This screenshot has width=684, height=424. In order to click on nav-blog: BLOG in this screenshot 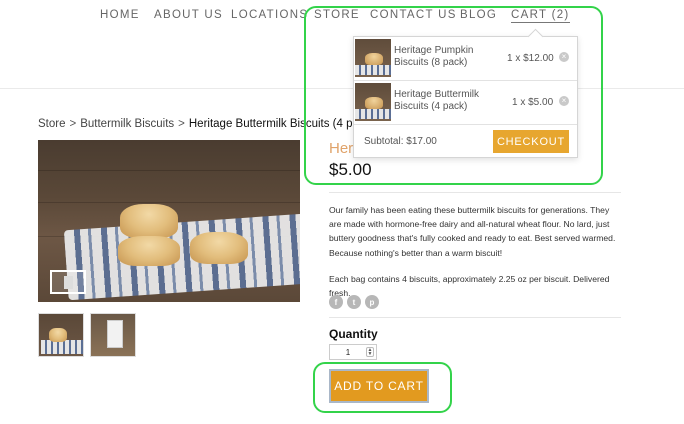, I will do `click(478, 15)`.